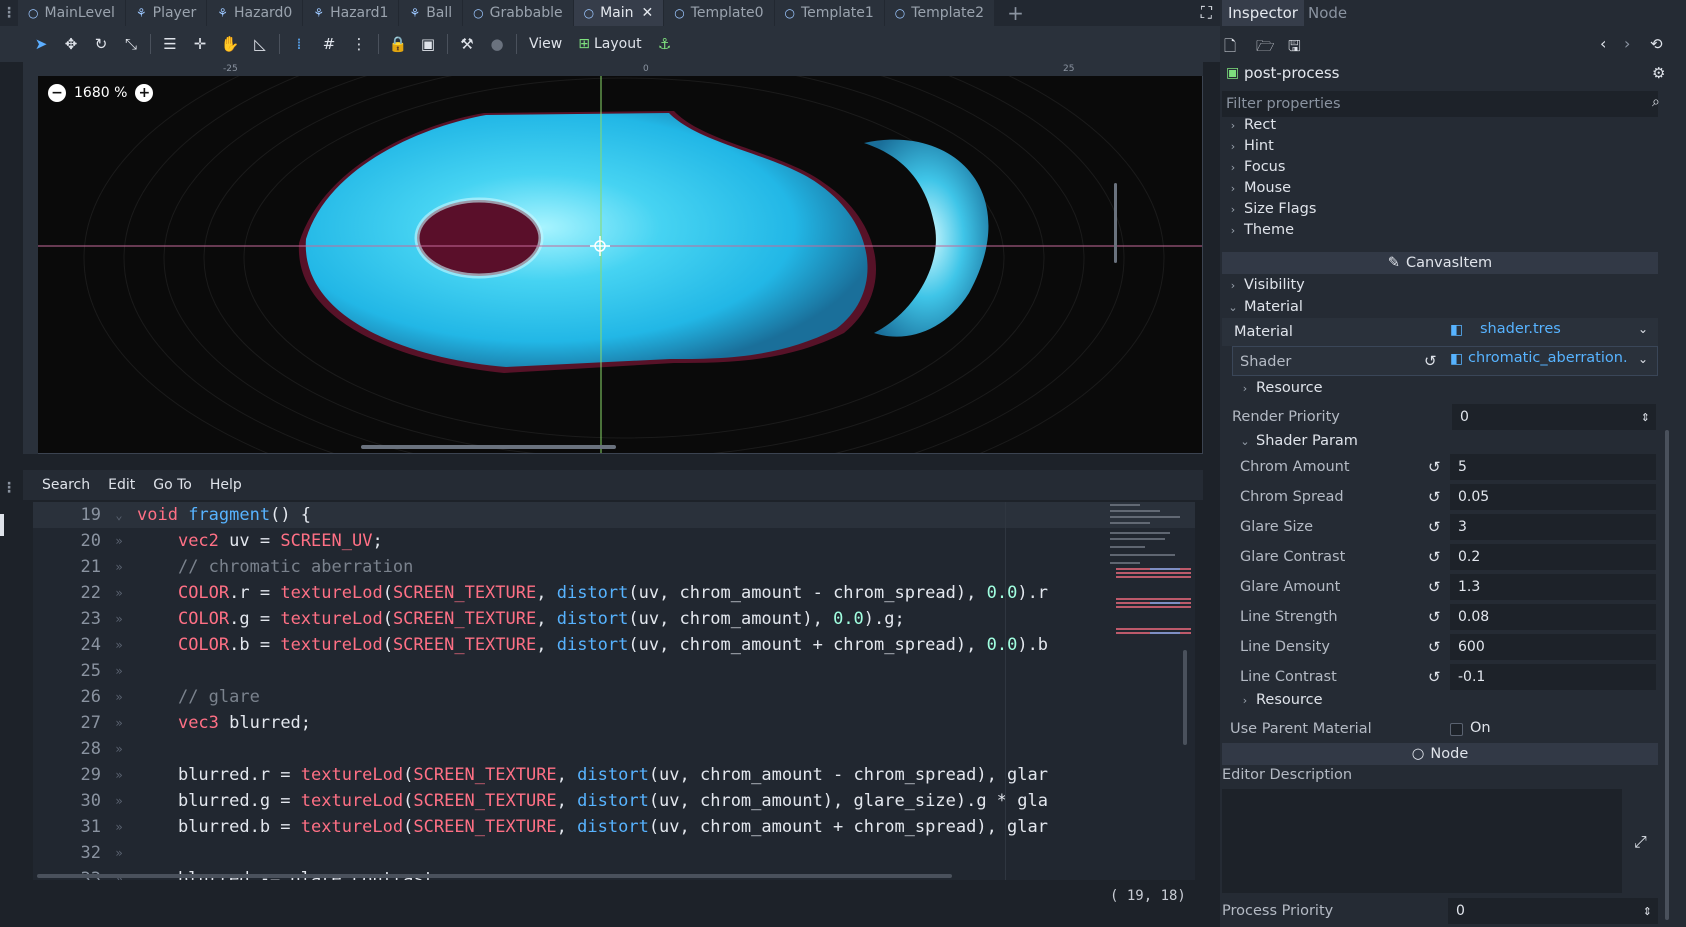  What do you see at coordinates (1442, 125) in the screenshot?
I see `group-rect: › Rect` at bounding box center [1442, 125].